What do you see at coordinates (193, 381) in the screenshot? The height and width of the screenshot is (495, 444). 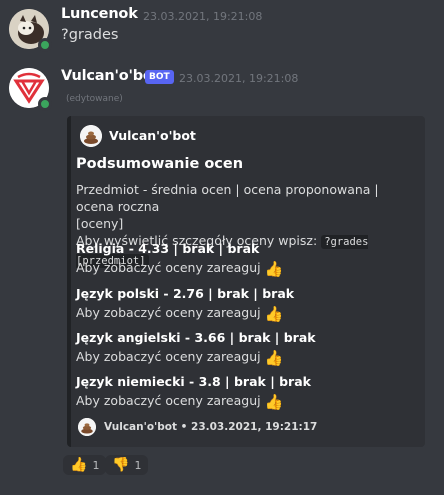 I see `field-name: Język niemiecki - 3.8 | brak | brak` at bounding box center [193, 381].